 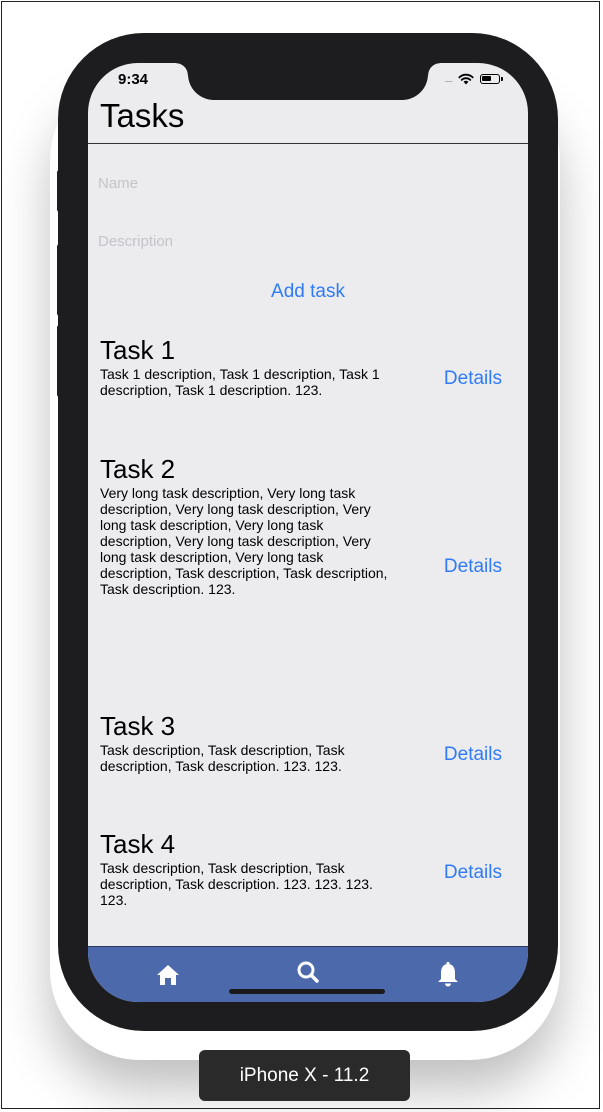 What do you see at coordinates (59, 361) in the screenshot?
I see `volume-down-button` at bounding box center [59, 361].